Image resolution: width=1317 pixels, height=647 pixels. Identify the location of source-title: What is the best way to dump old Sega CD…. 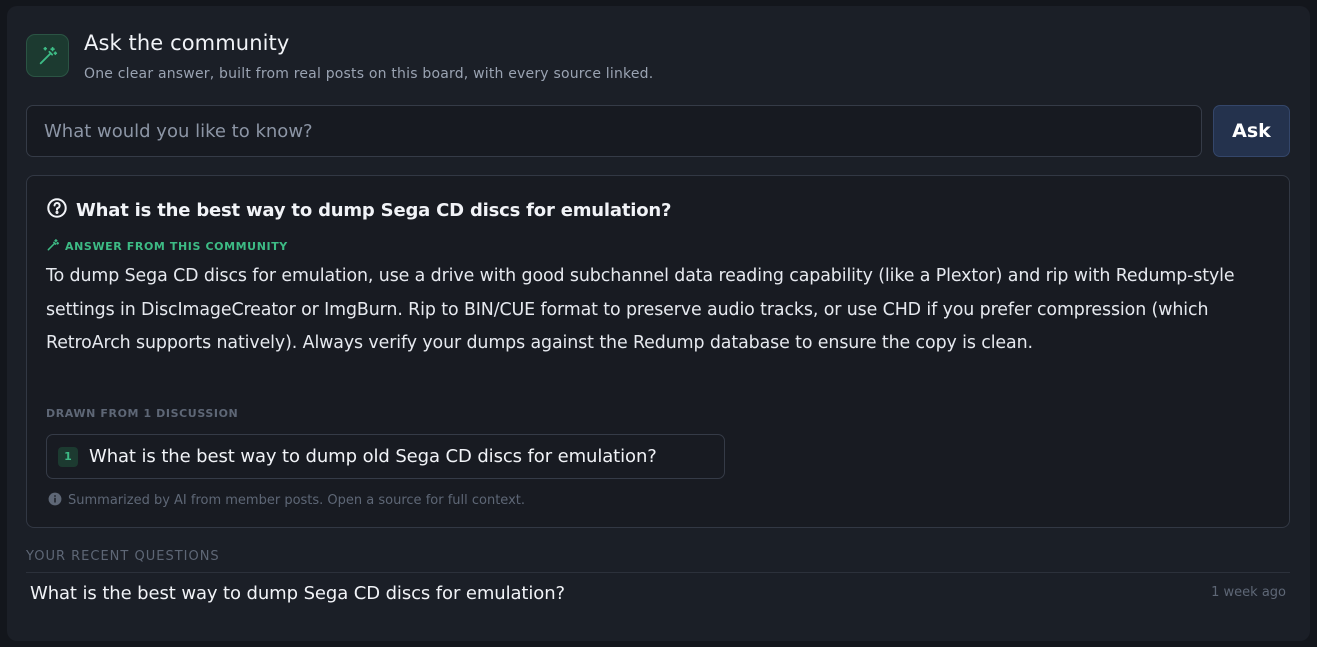
(373, 456).